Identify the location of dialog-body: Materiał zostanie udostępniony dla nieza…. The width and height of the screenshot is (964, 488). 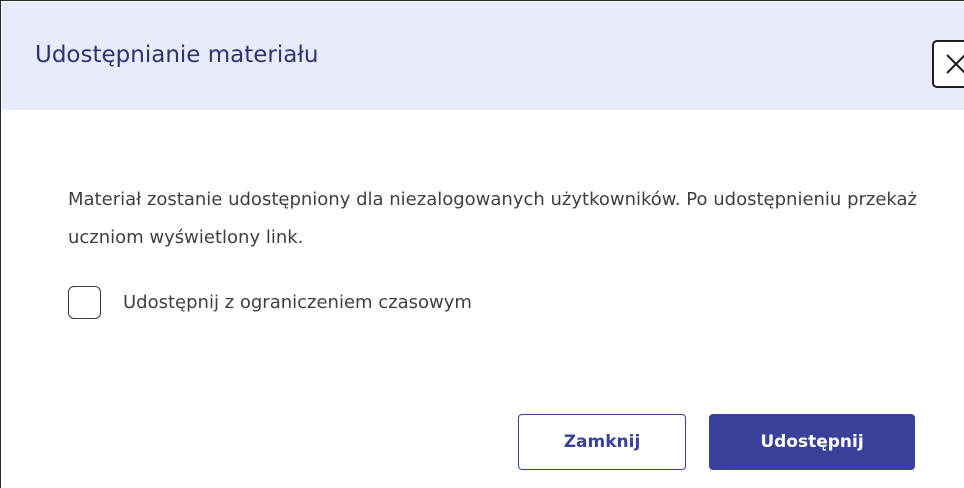
(493, 219).